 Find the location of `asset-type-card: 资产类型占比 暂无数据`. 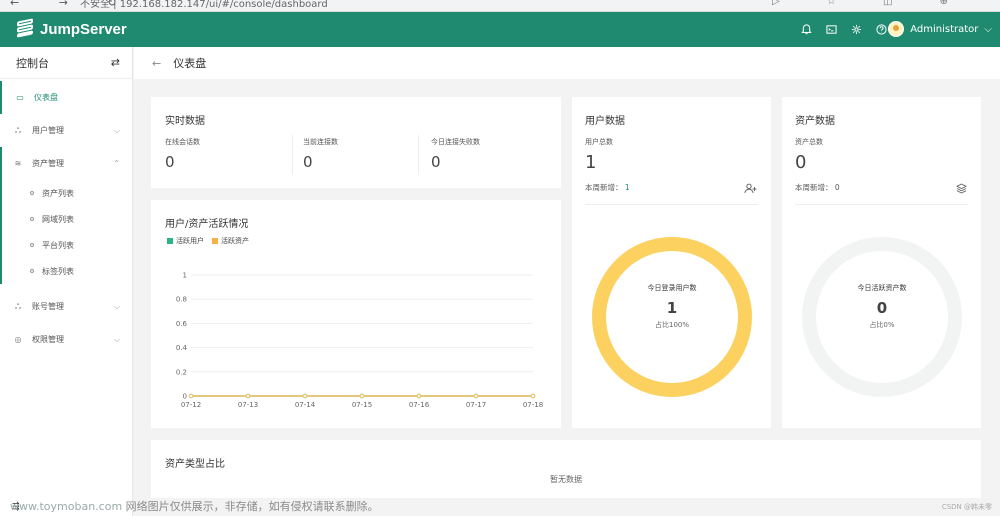

asset-type-card: 资产类型占比 暂无数据 is located at coordinates (566, 469).